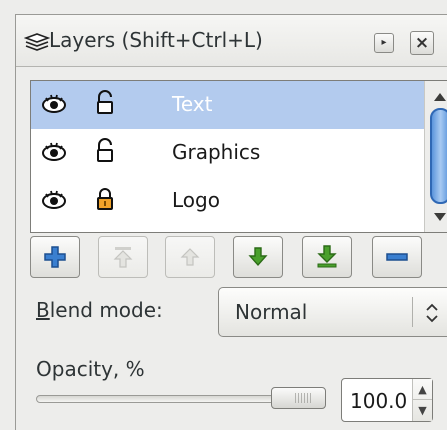 This screenshot has height=430, width=447. What do you see at coordinates (216, 152) in the screenshot?
I see `layer-name: Graphics` at bounding box center [216, 152].